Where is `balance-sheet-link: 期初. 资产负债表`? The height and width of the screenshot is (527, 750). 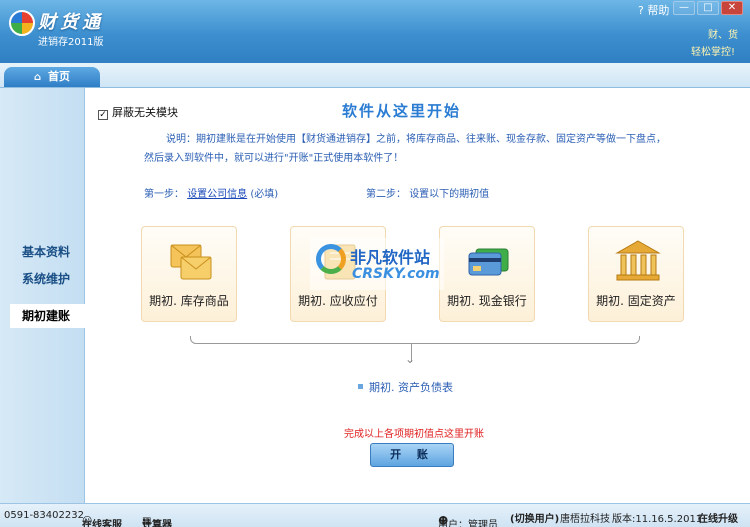 balance-sheet-link: 期初. 资产负债表 is located at coordinates (405, 387).